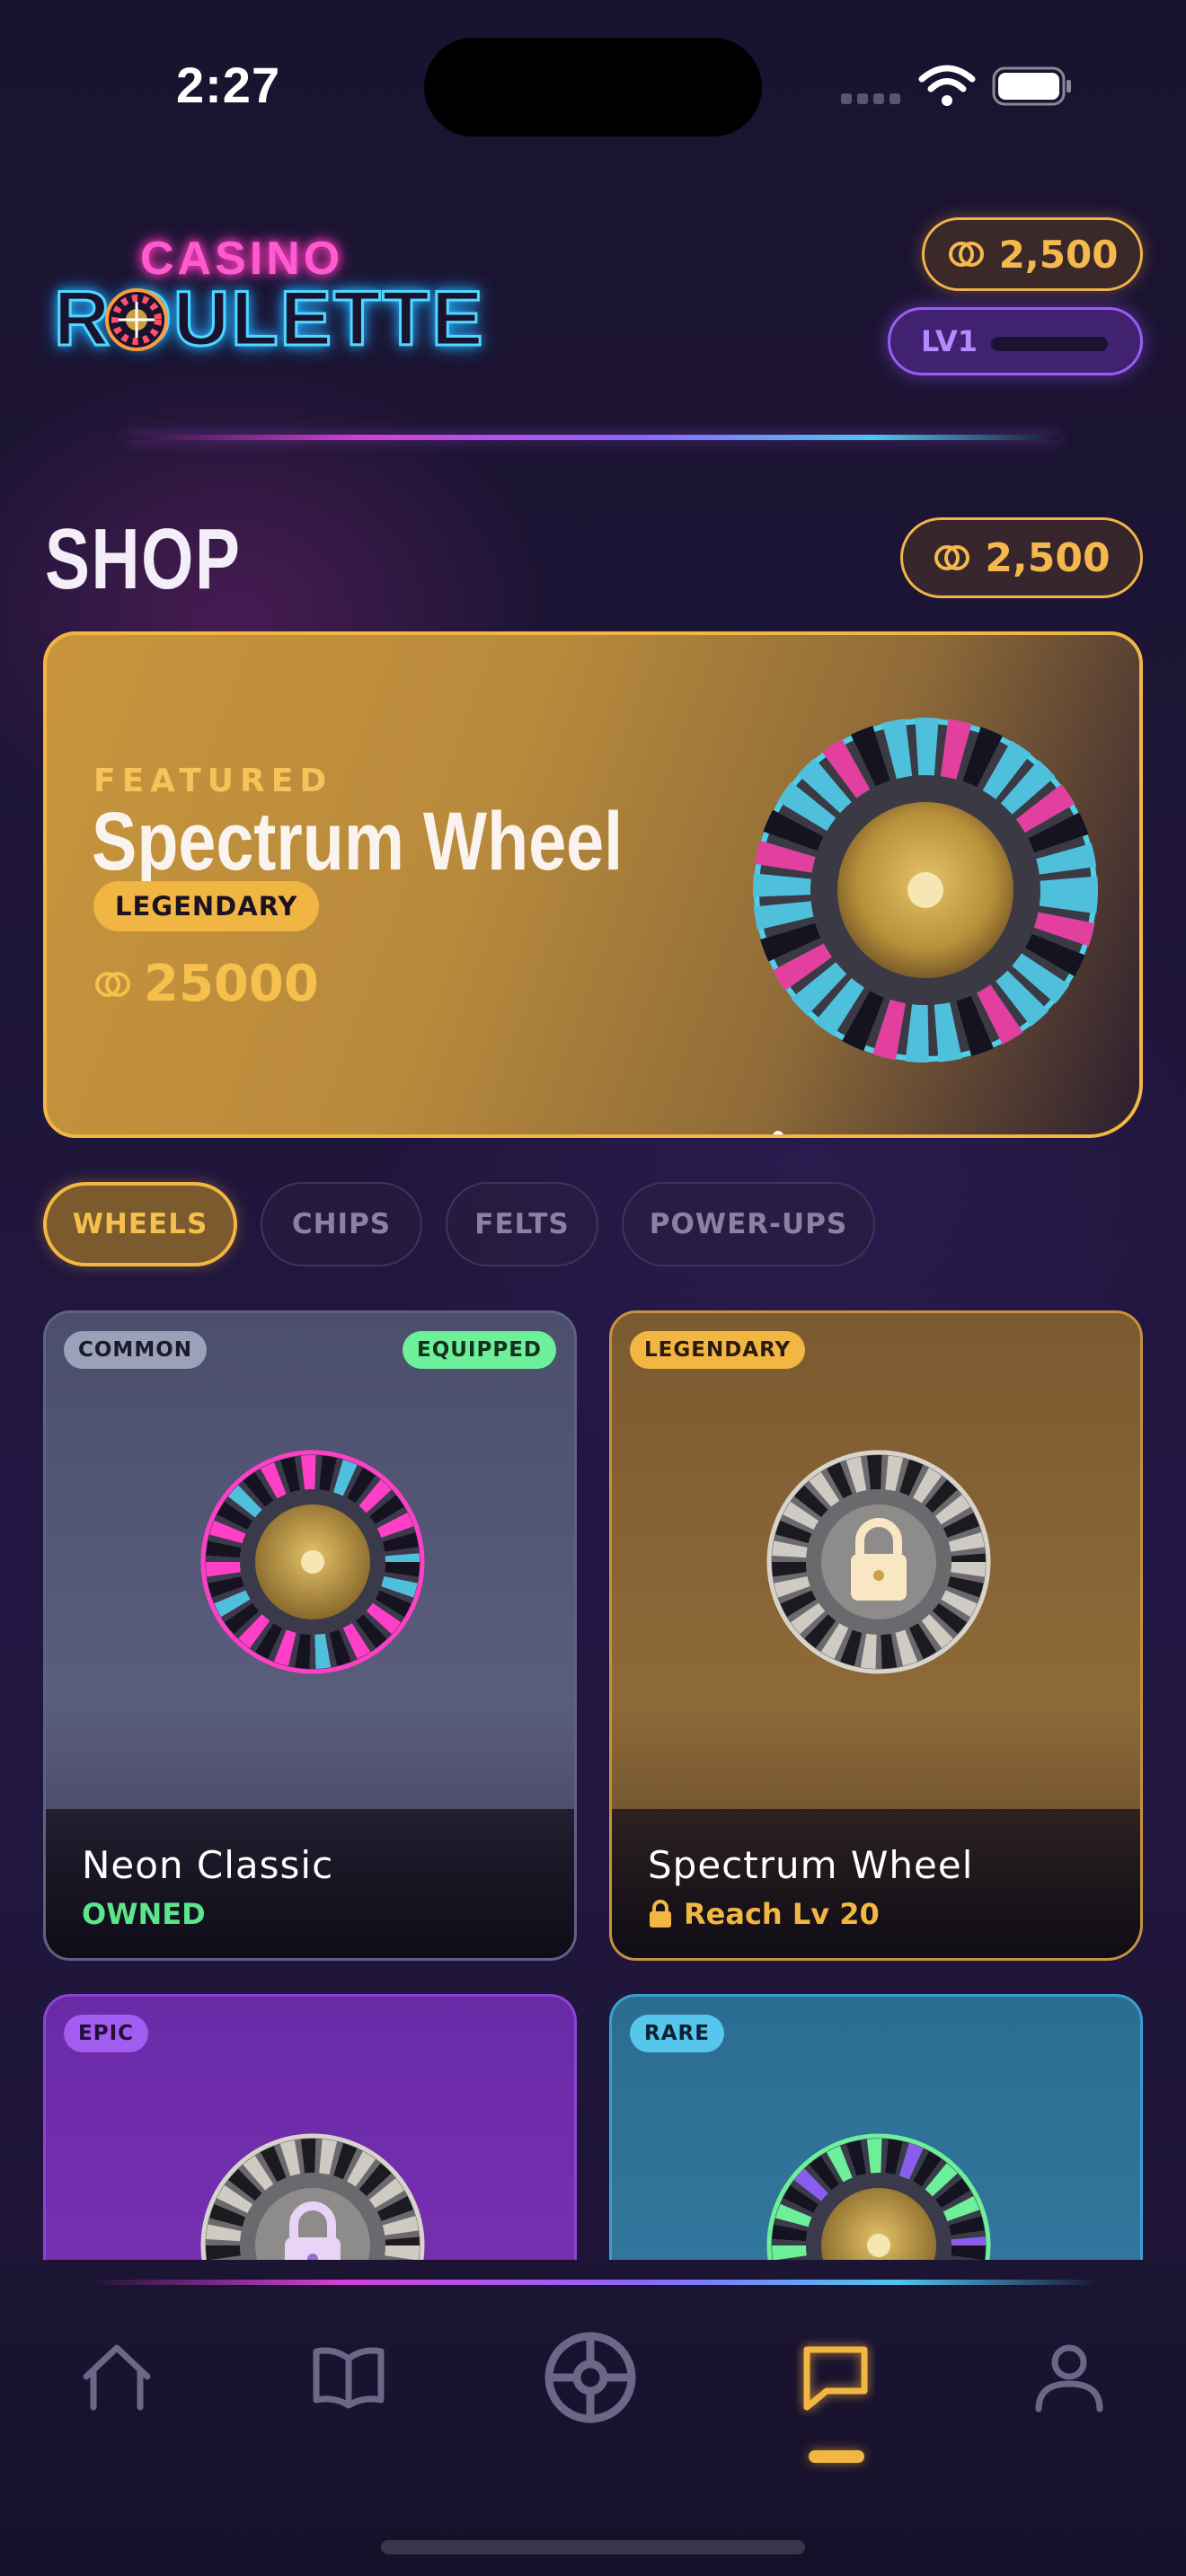  Describe the element at coordinates (811, 1865) in the screenshot. I see `item-name: Spectrum Wheel` at that location.